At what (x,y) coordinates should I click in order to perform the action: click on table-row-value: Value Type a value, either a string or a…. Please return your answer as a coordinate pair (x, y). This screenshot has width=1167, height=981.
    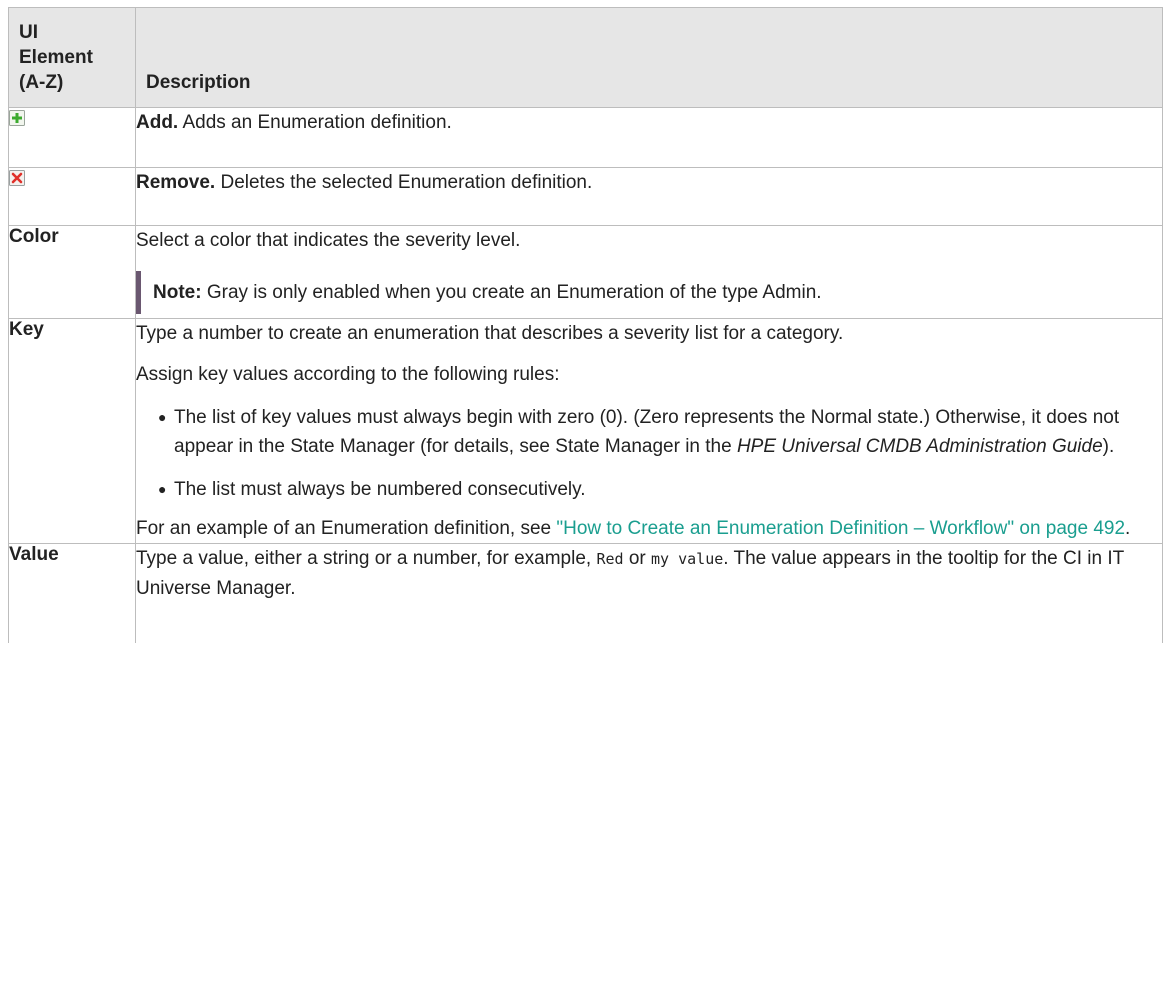
    Looking at the image, I should click on (585, 593).